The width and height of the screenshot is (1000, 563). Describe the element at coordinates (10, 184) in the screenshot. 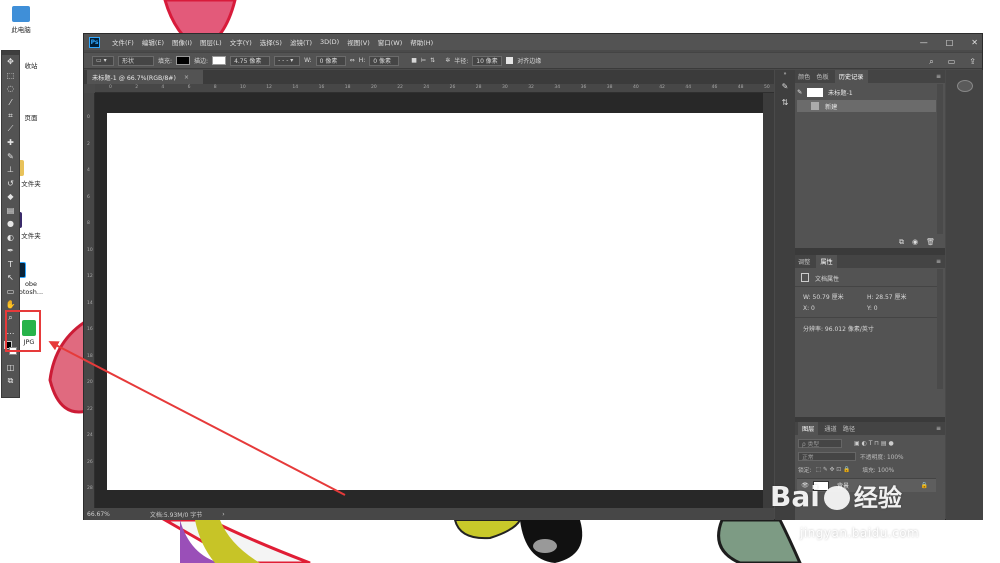

I see `history-brush-icon: ↺` at that location.